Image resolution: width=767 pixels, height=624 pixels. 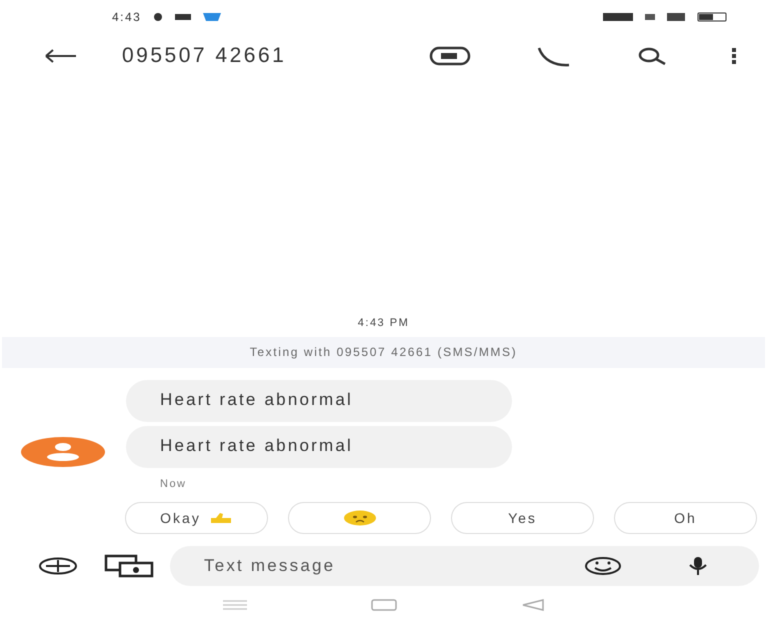 I want to click on emoji-icon, so click(x=603, y=566).